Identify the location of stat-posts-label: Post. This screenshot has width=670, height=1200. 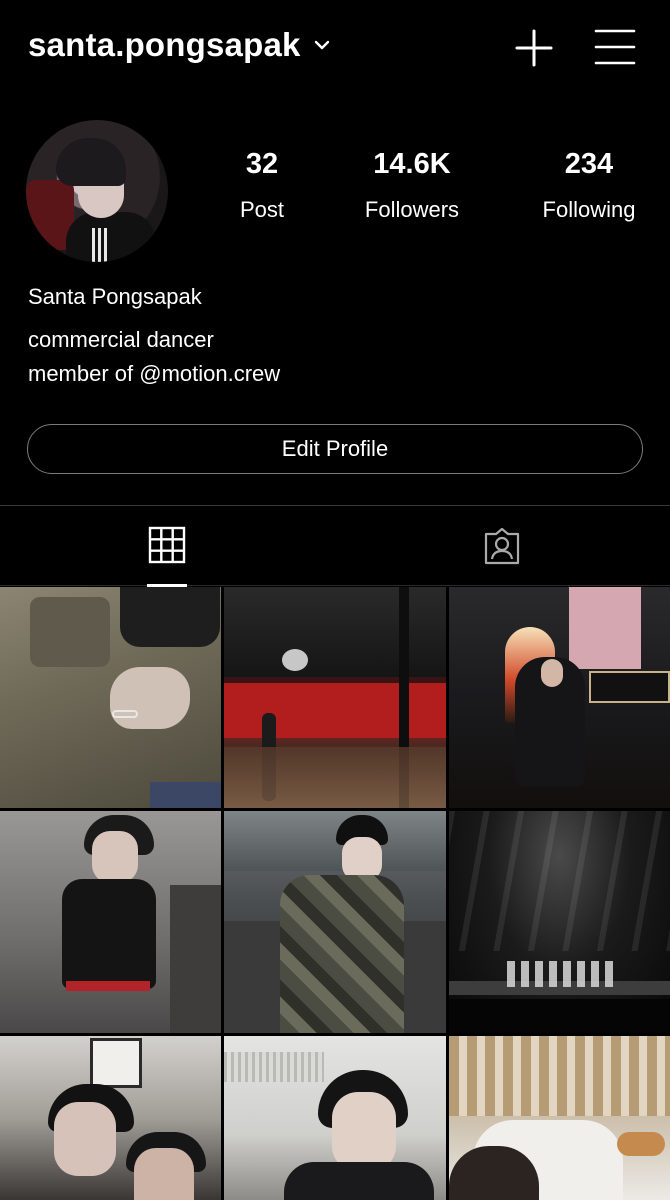
(262, 209).